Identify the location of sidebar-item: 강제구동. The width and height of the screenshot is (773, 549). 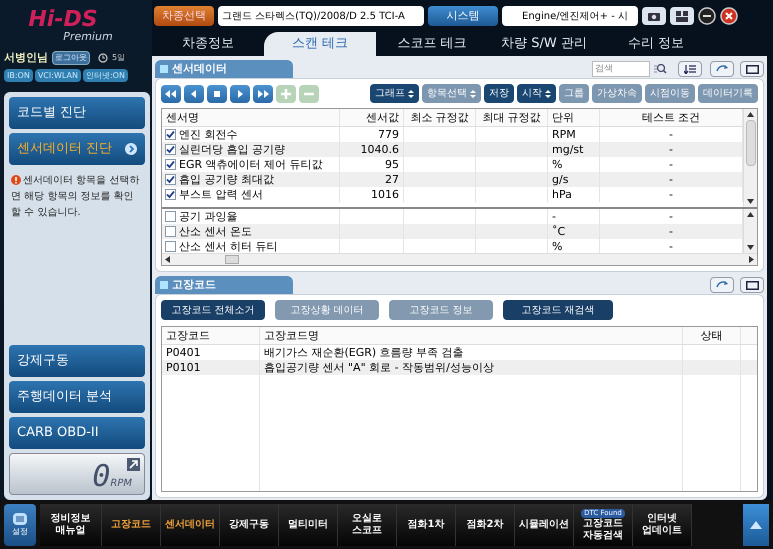
(77, 361).